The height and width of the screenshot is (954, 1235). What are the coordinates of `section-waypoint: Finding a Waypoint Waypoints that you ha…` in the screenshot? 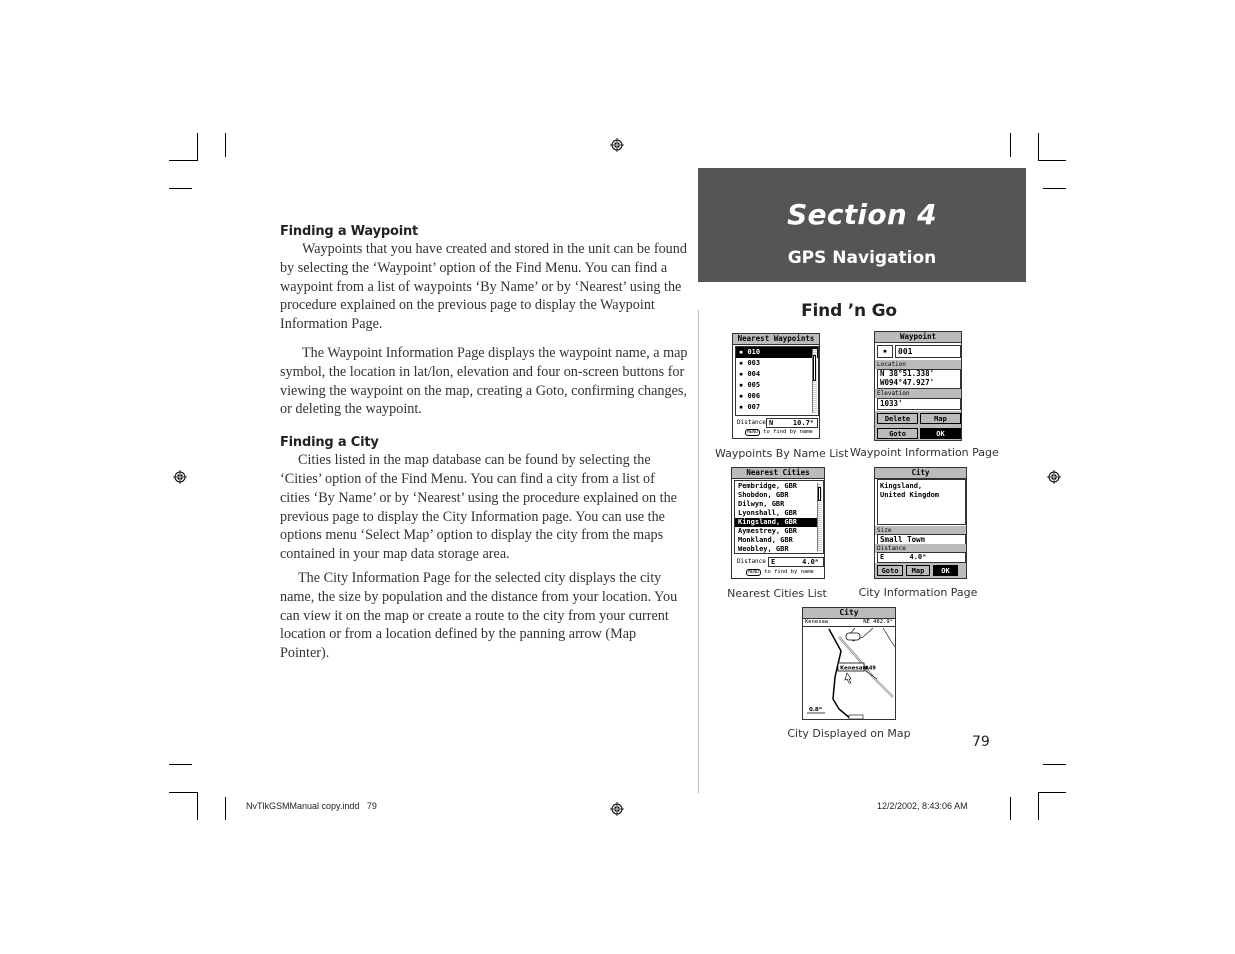 It's located at (484, 321).